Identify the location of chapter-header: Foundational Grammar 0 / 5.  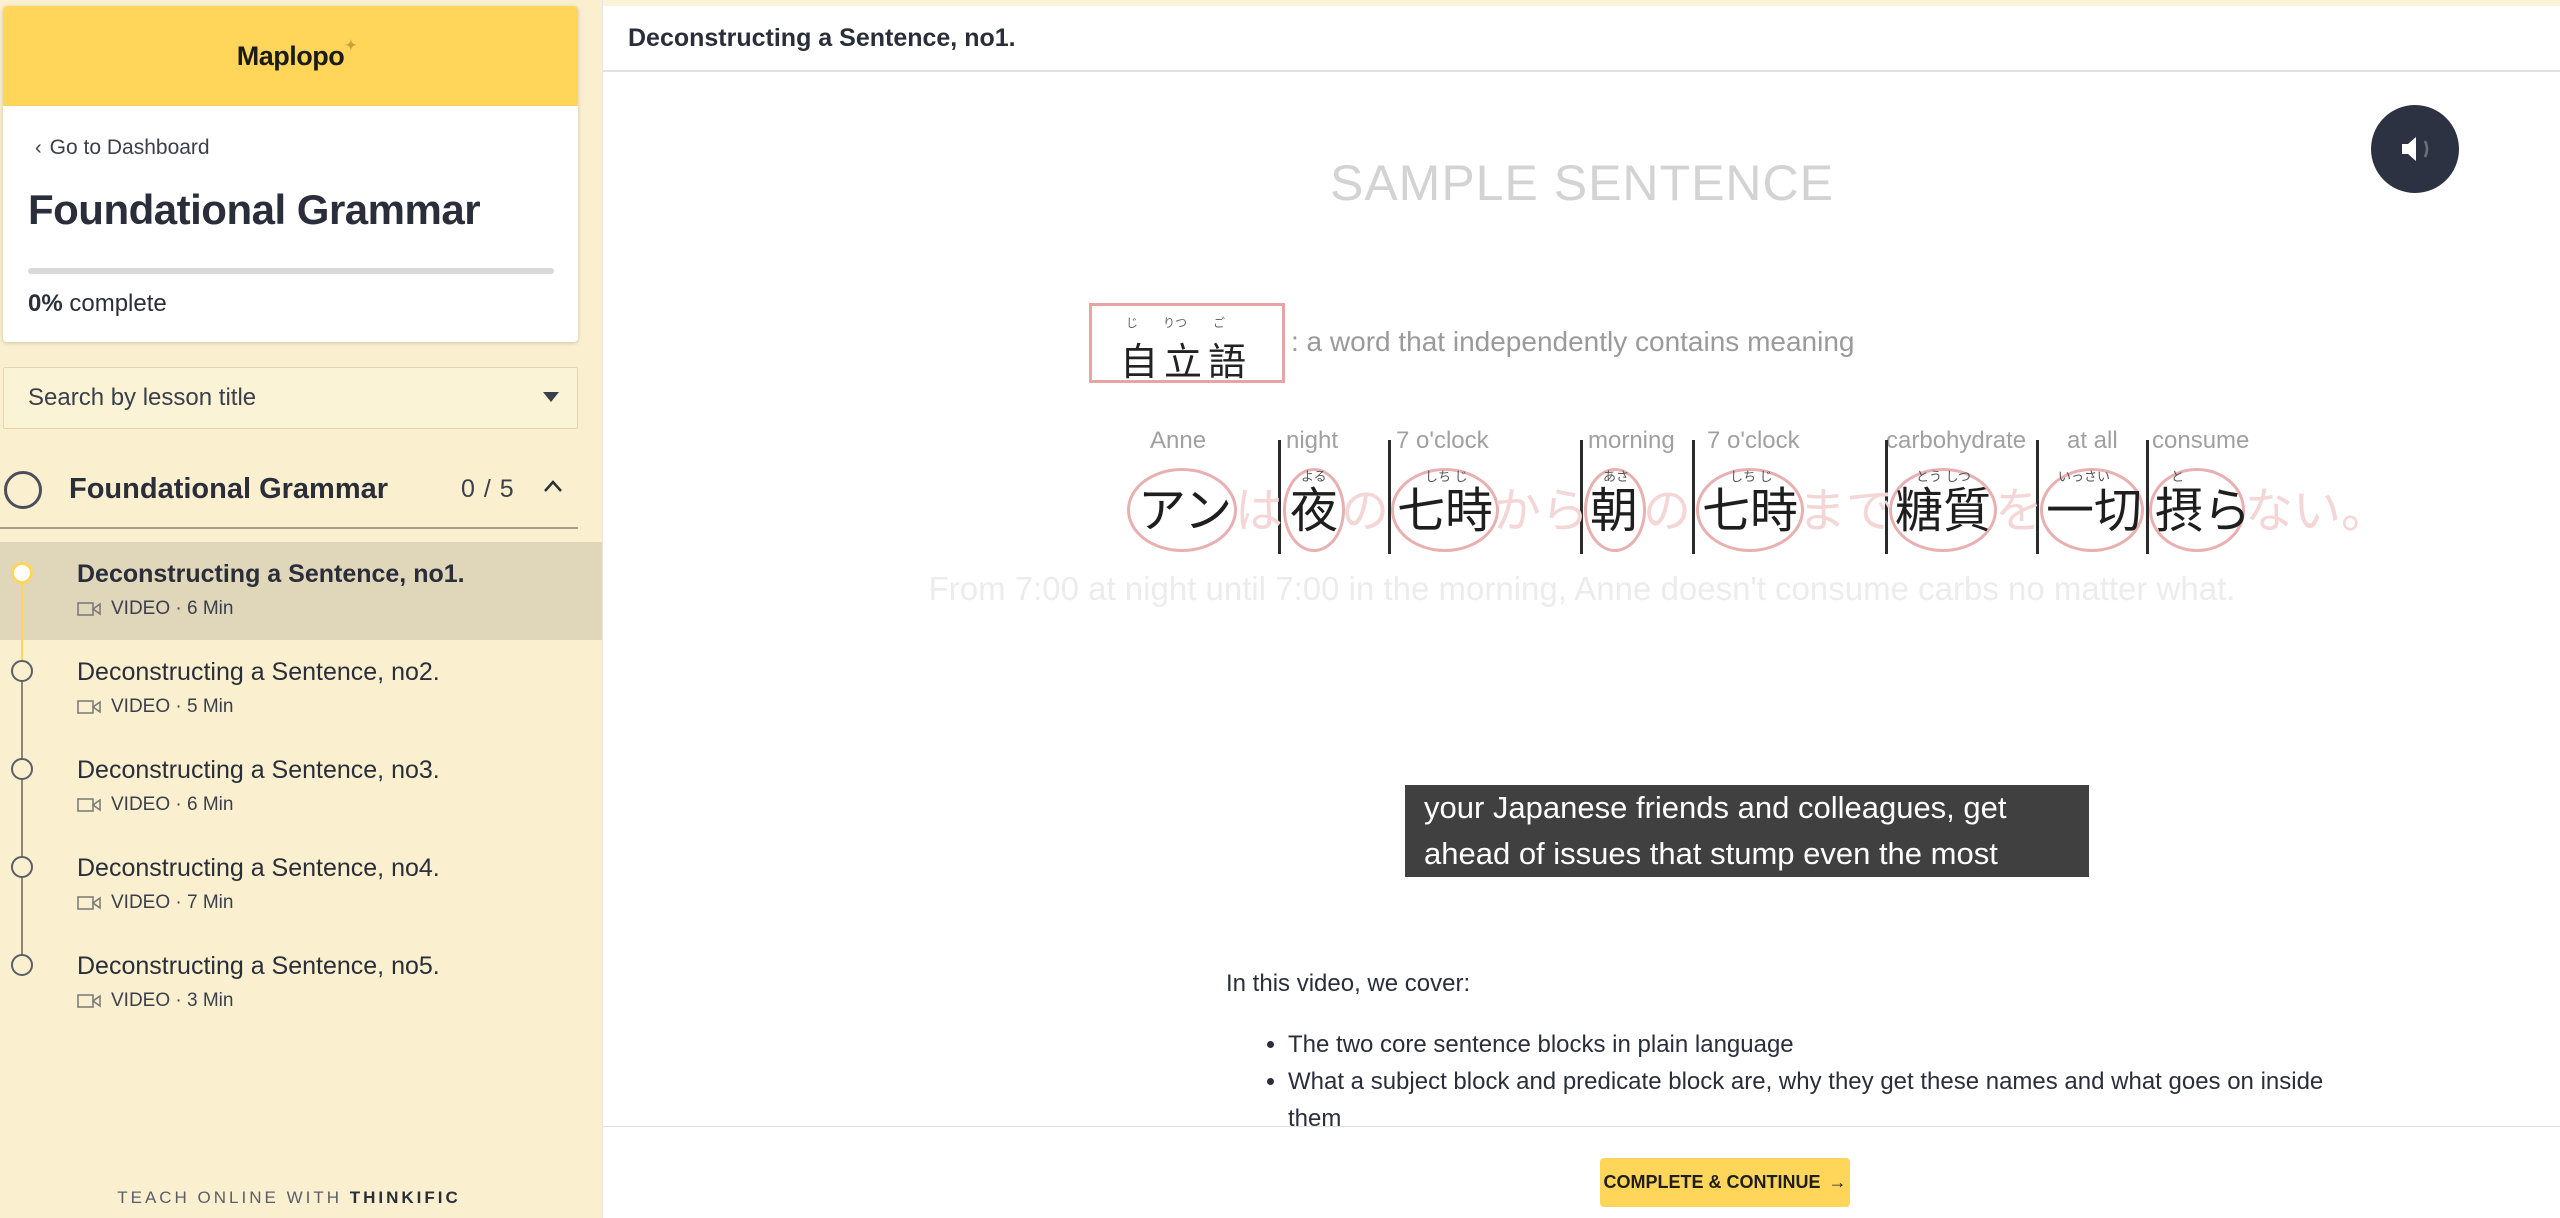
(289, 492).